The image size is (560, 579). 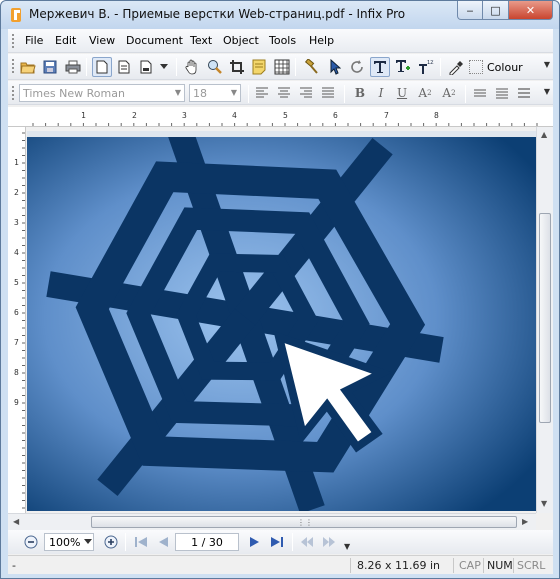 I want to click on line-spacing-icon, so click(x=480, y=93).